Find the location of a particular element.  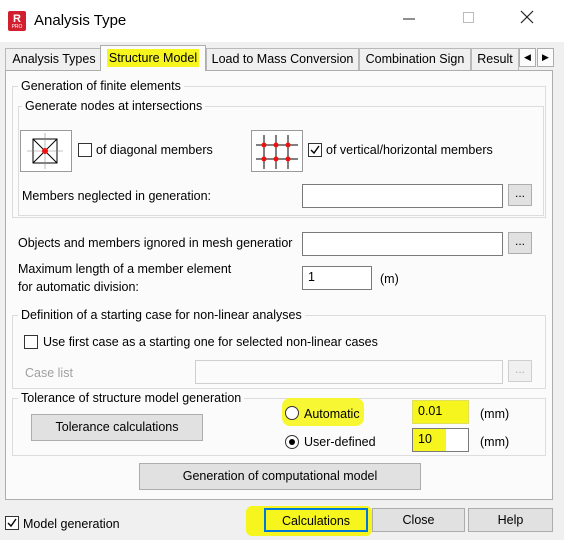

user-defined-radio is located at coordinates (292, 442).